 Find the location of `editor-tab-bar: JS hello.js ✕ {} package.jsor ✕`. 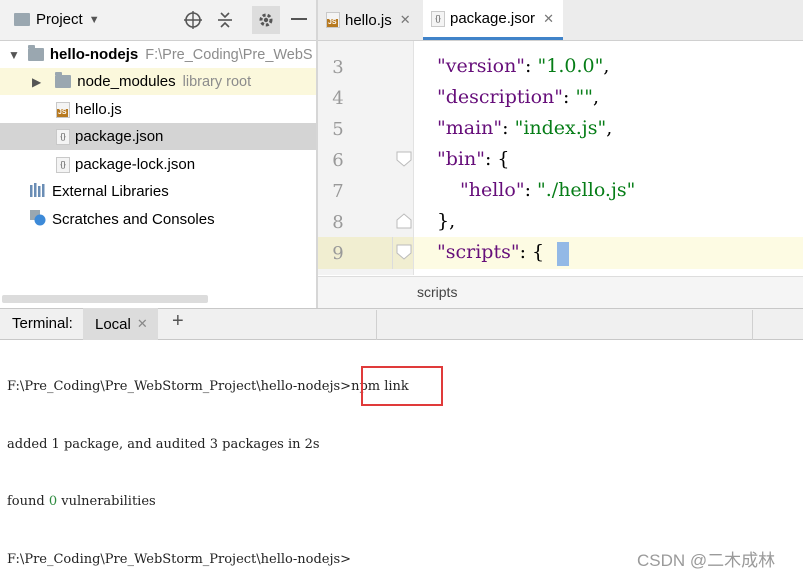

editor-tab-bar: JS hello.js ✕ {} package.jsor ✕ is located at coordinates (560, 20).